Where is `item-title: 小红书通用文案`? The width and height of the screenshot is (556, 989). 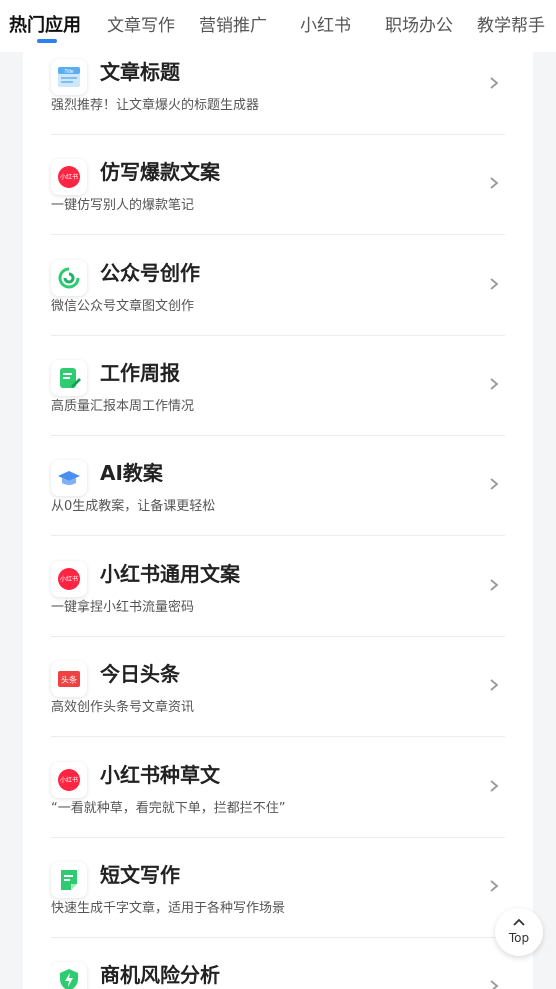 item-title: 小红书通用文案 is located at coordinates (170, 574).